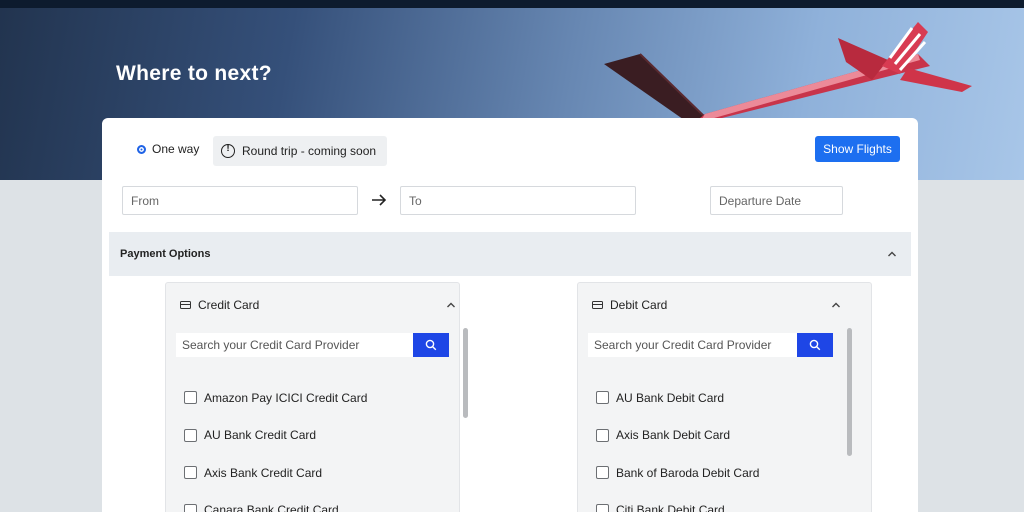 The image size is (1024, 512). Describe the element at coordinates (260, 435) in the screenshot. I see `list-item-label: AU Bank Credit Card` at that location.